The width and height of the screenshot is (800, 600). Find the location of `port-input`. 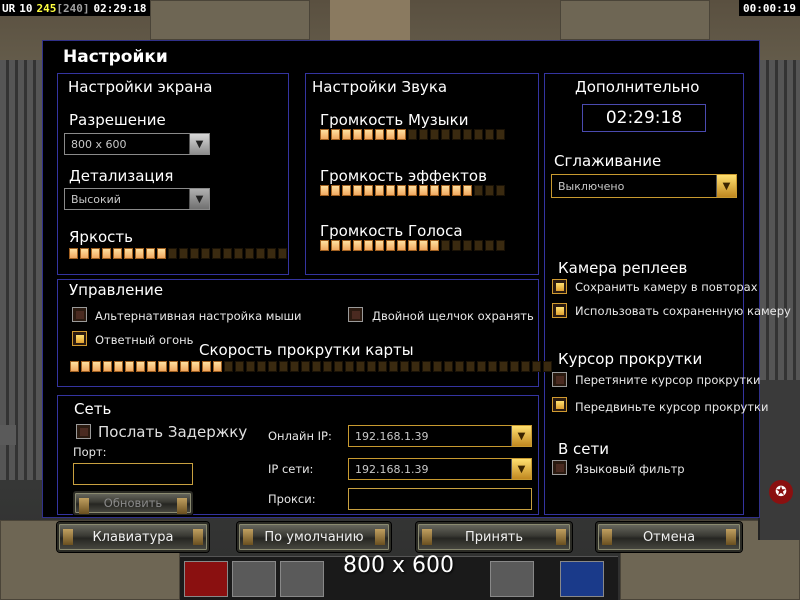

port-input is located at coordinates (133, 474).